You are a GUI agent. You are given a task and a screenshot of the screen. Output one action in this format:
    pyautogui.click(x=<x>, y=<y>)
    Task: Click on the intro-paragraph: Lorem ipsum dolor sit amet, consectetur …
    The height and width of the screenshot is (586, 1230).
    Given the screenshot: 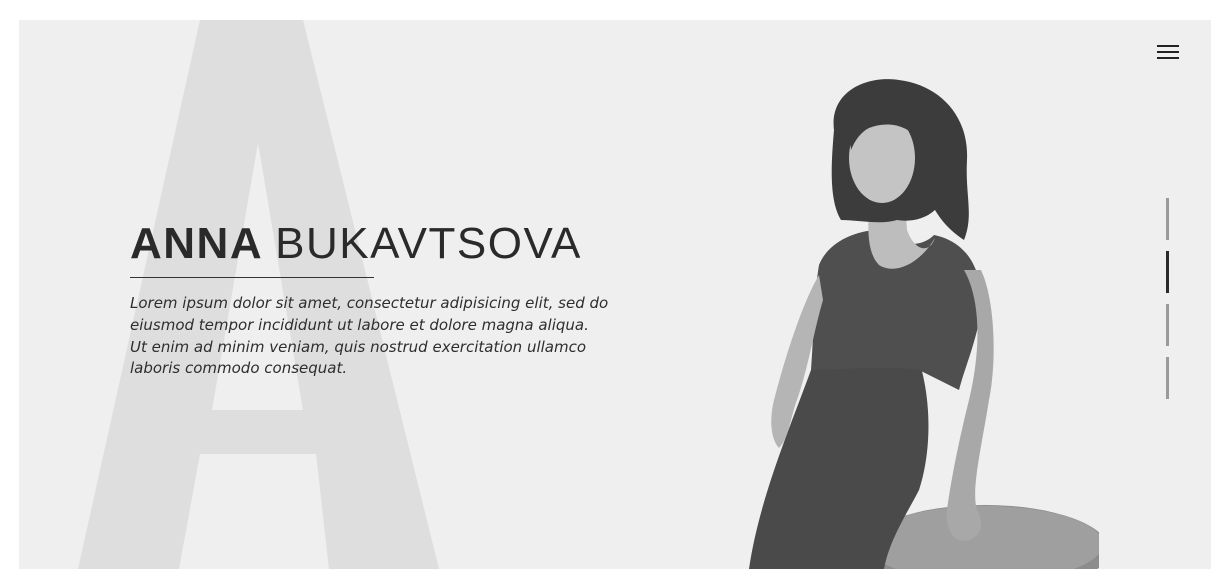 What is the action you would take?
    pyautogui.click(x=369, y=336)
    